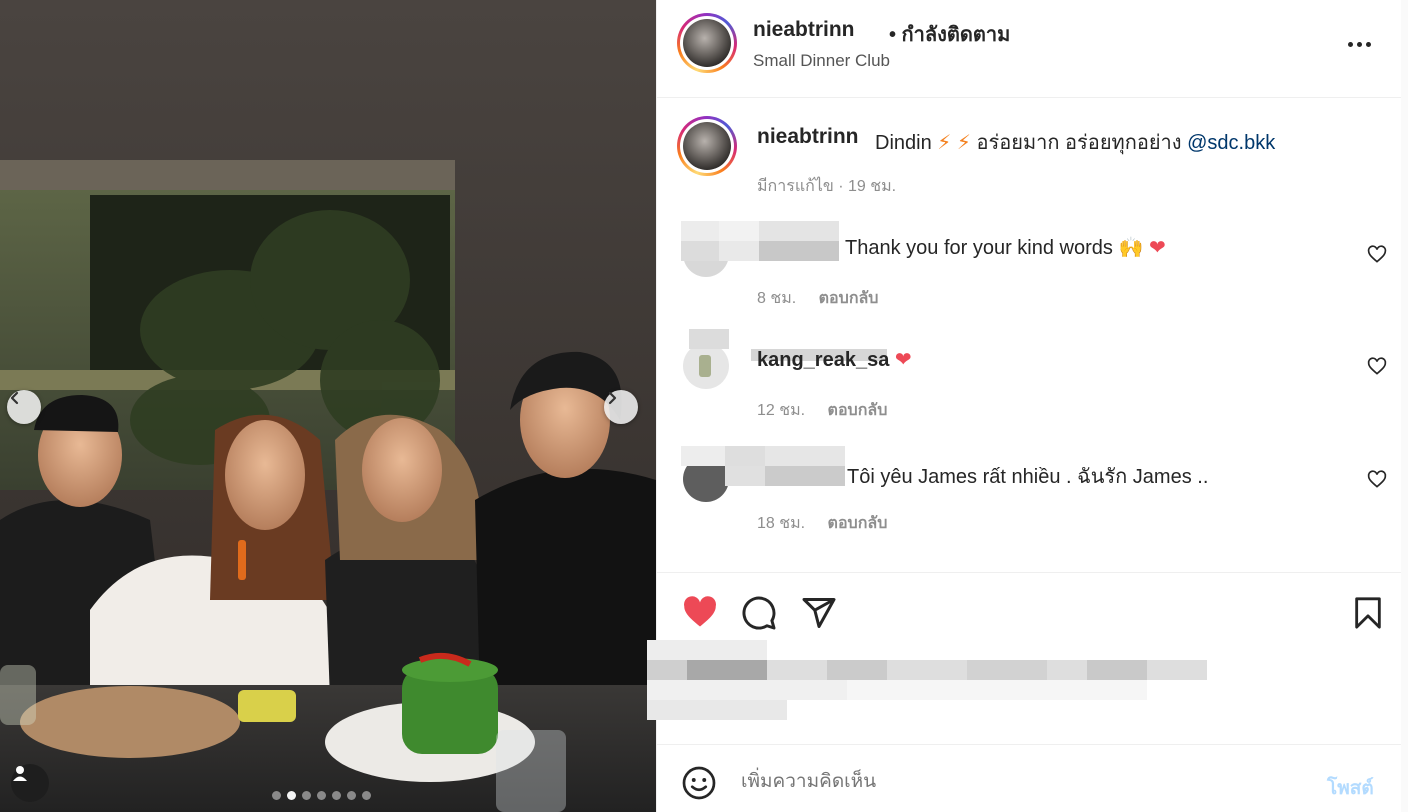 The width and height of the screenshot is (1408, 812). What do you see at coordinates (291, 795) in the screenshot?
I see `carousel-dot-active` at bounding box center [291, 795].